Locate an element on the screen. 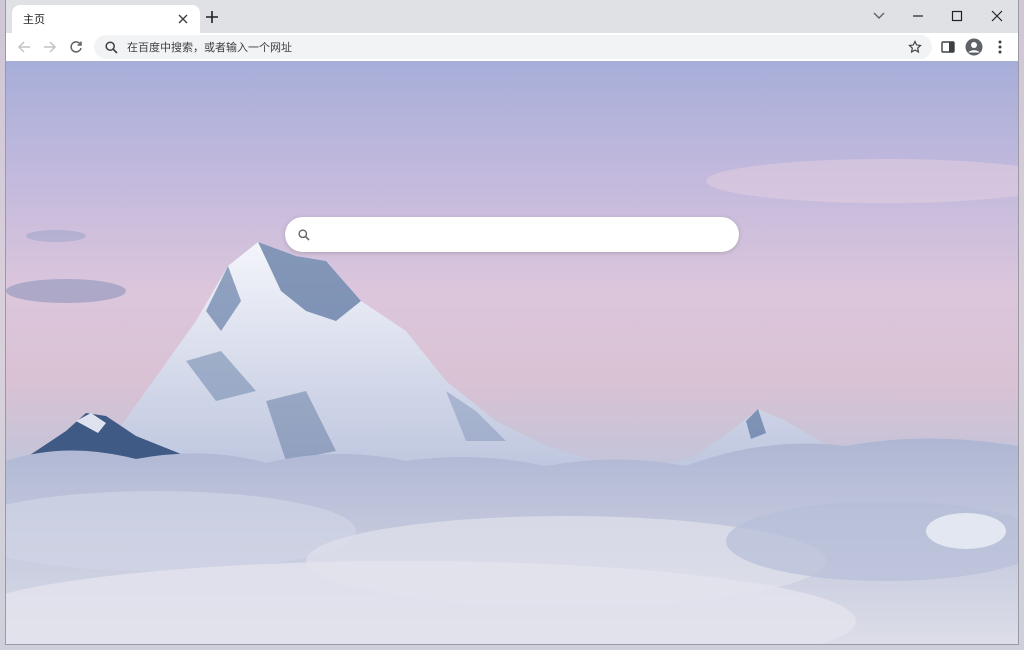  active-tab: 主页 is located at coordinates (106, 19).